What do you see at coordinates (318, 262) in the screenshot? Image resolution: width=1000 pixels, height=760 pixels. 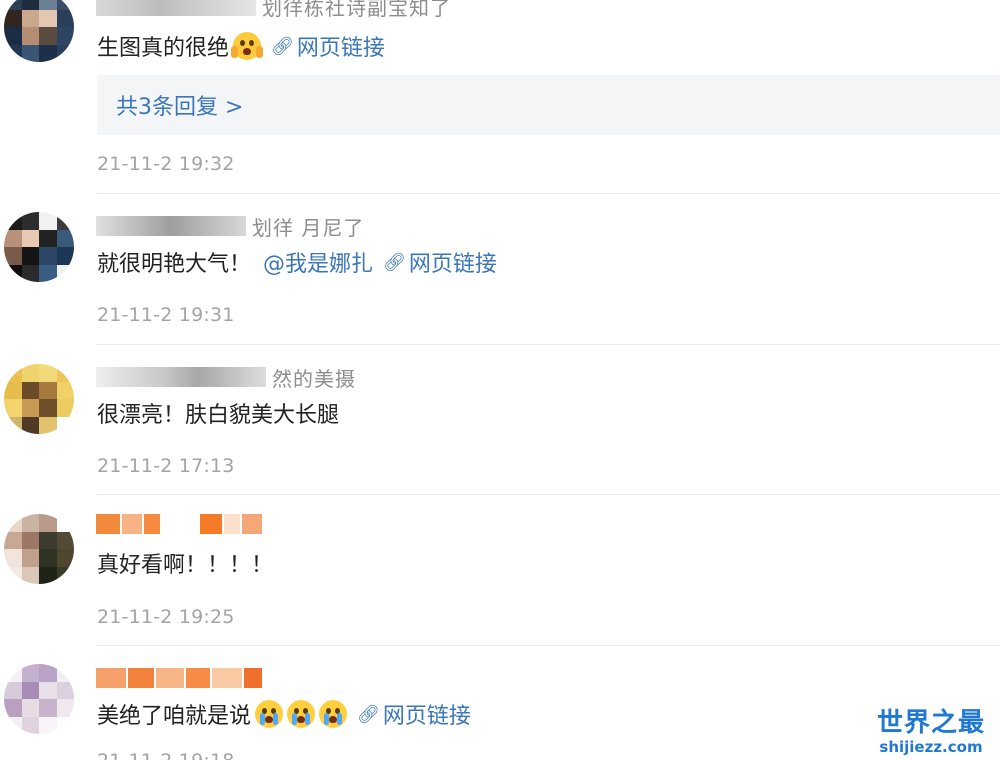 I see `user-mention-link: @我是娜扎` at bounding box center [318, 262].